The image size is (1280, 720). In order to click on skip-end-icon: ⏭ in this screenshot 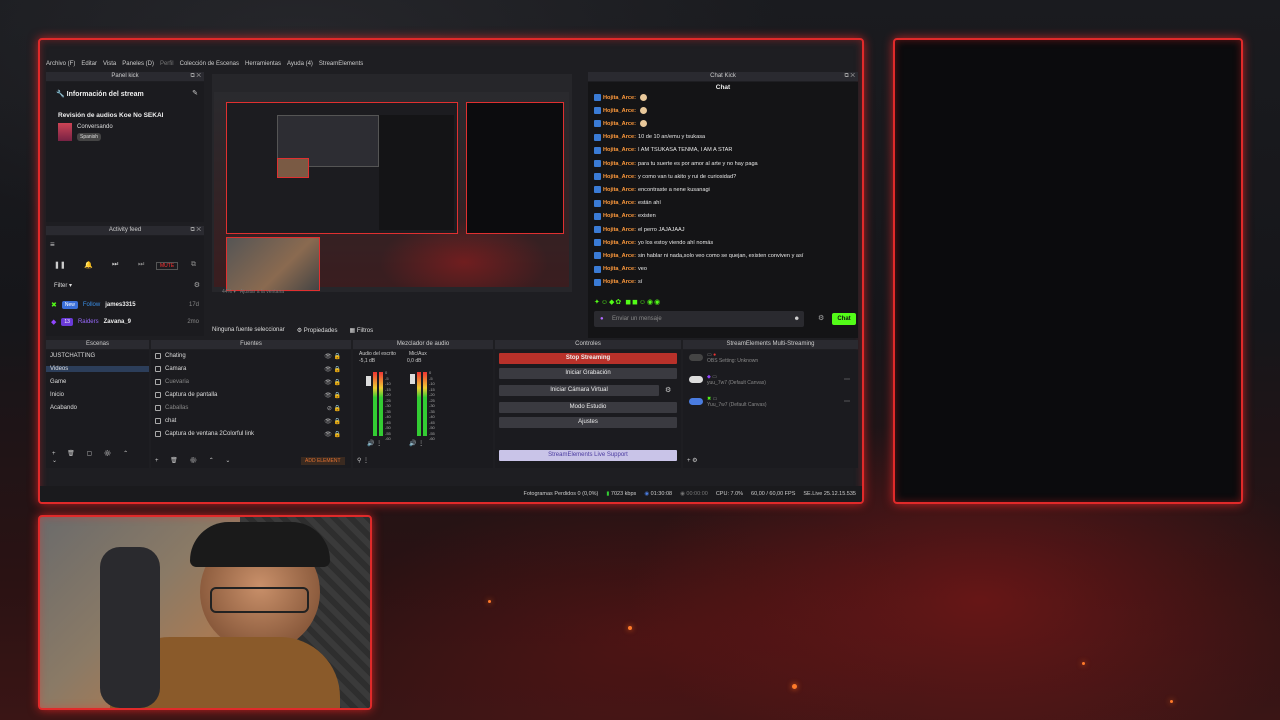, I will do `click(141, 265)`.